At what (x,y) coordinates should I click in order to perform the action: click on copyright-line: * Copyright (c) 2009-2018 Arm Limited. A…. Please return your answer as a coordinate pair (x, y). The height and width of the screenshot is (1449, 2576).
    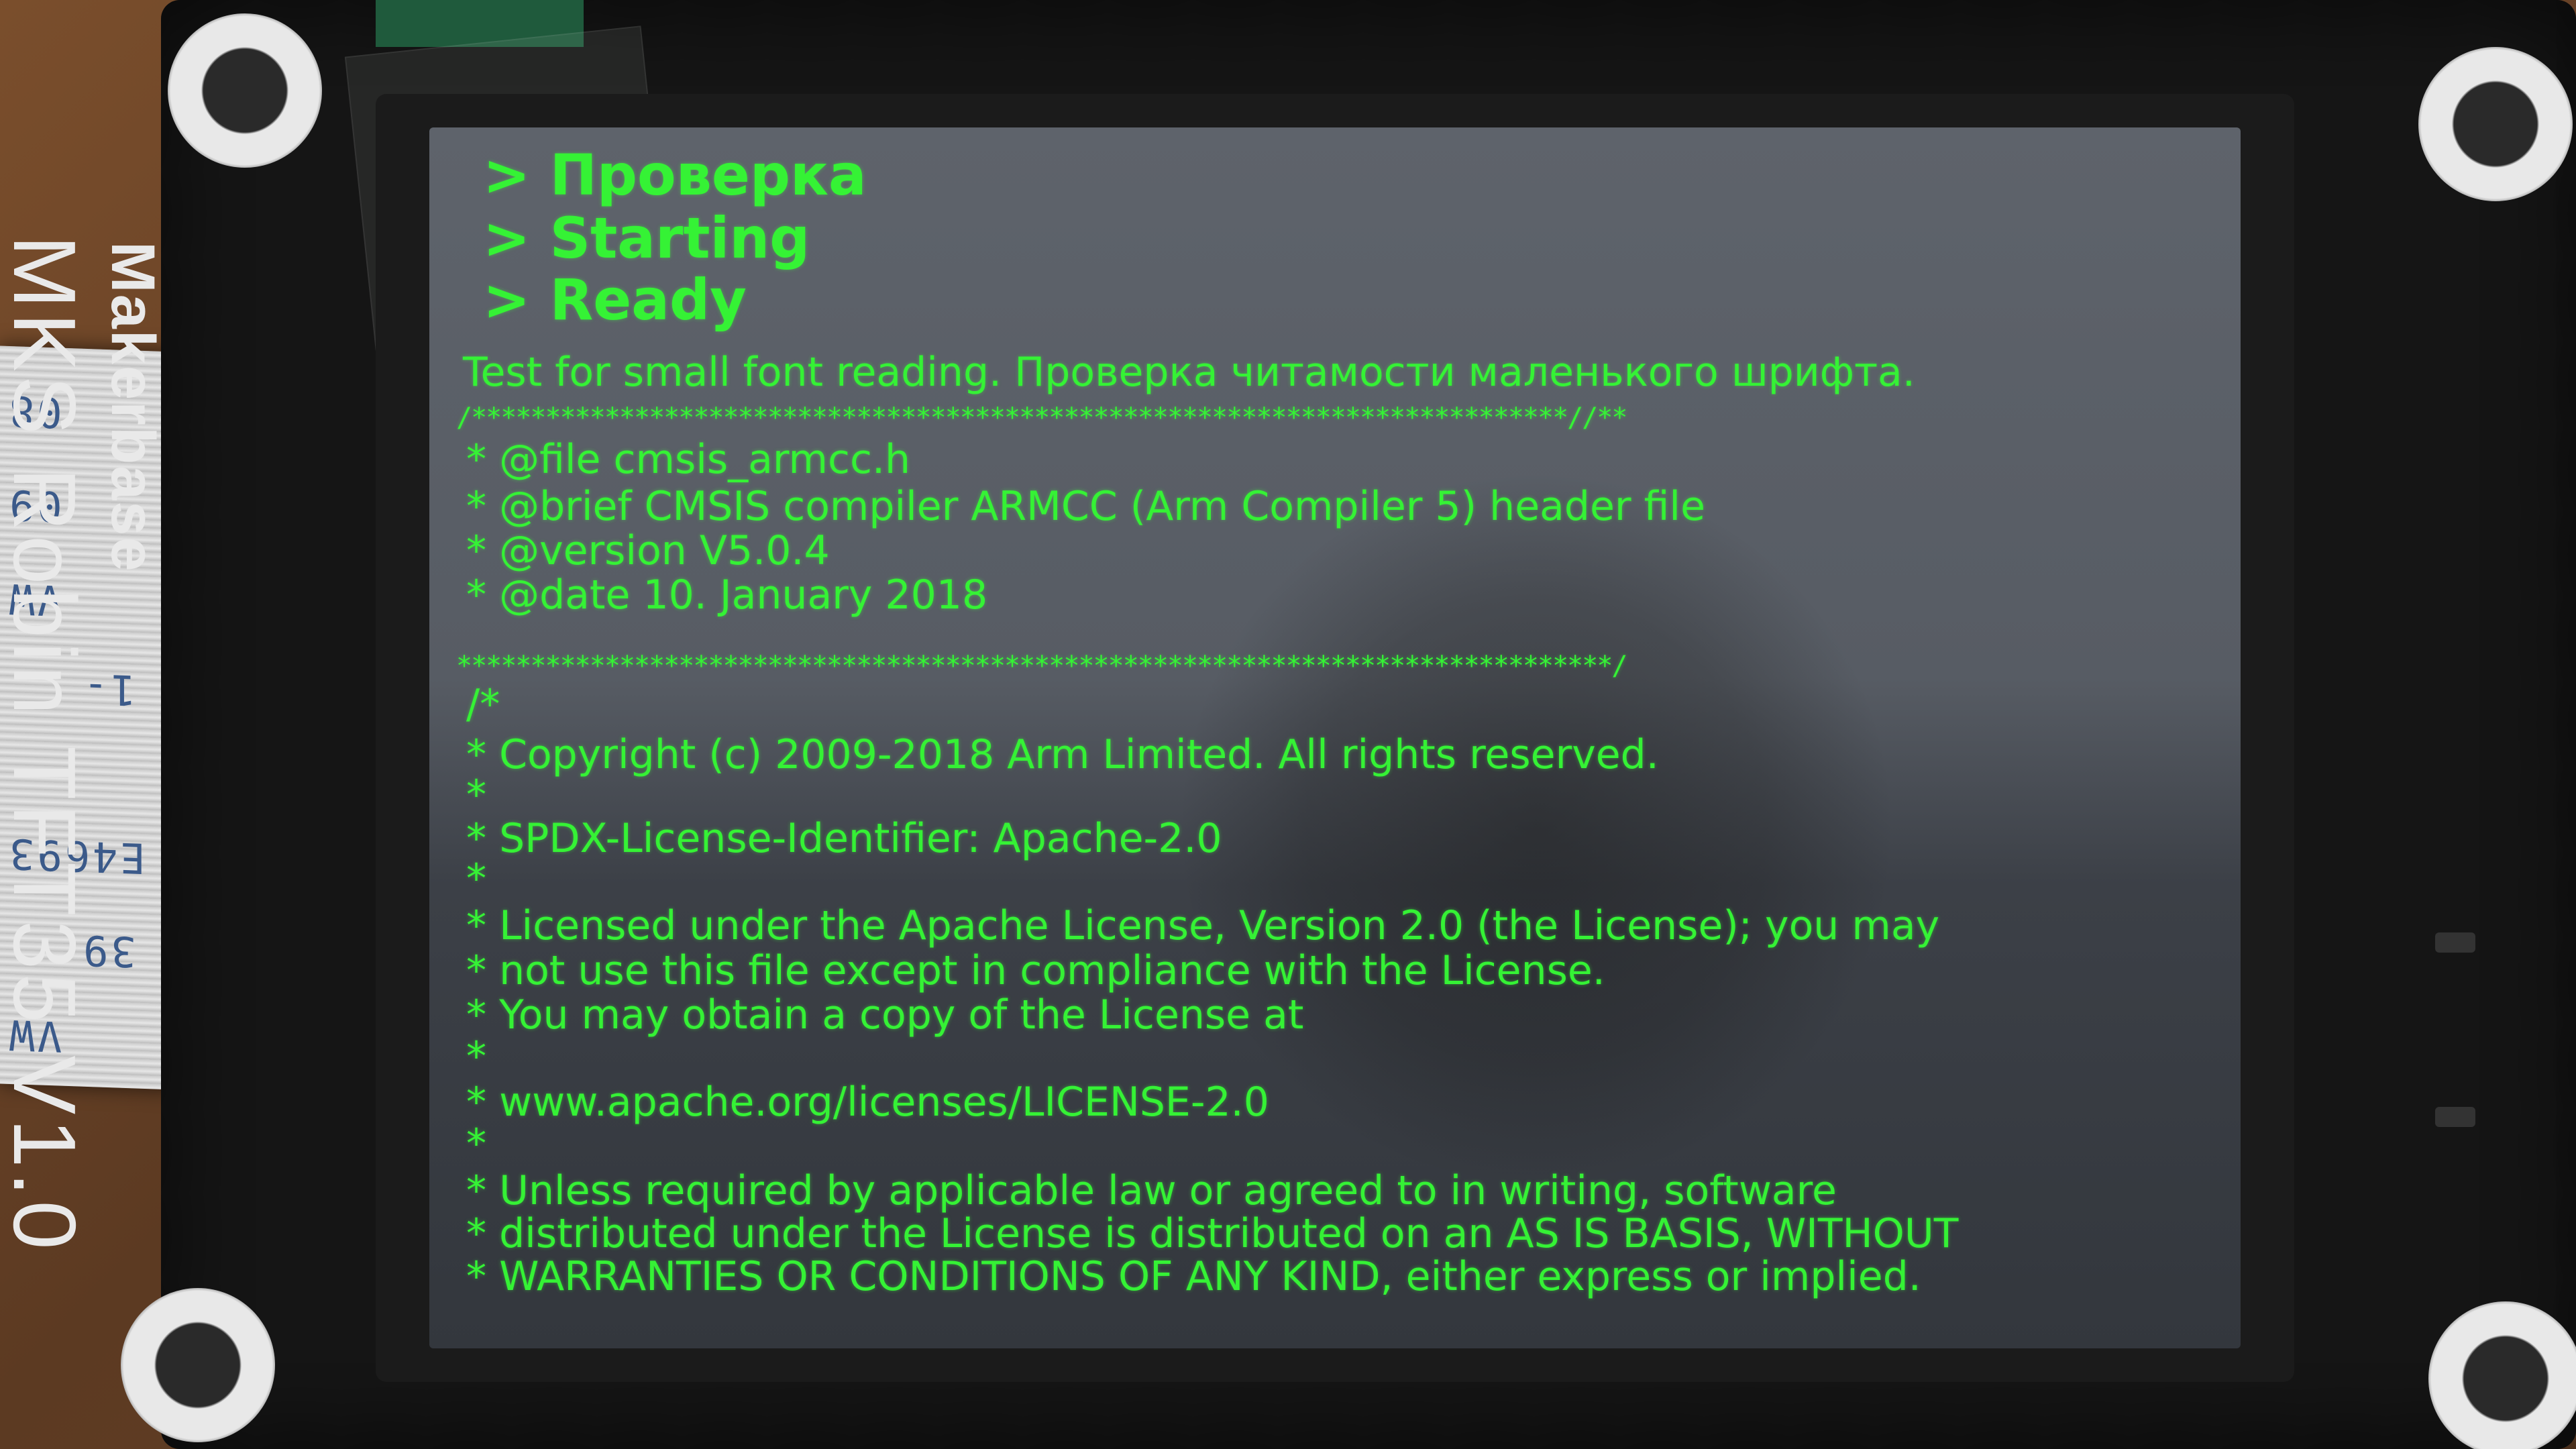
    Looking at the image, I should click on (1062, 754).